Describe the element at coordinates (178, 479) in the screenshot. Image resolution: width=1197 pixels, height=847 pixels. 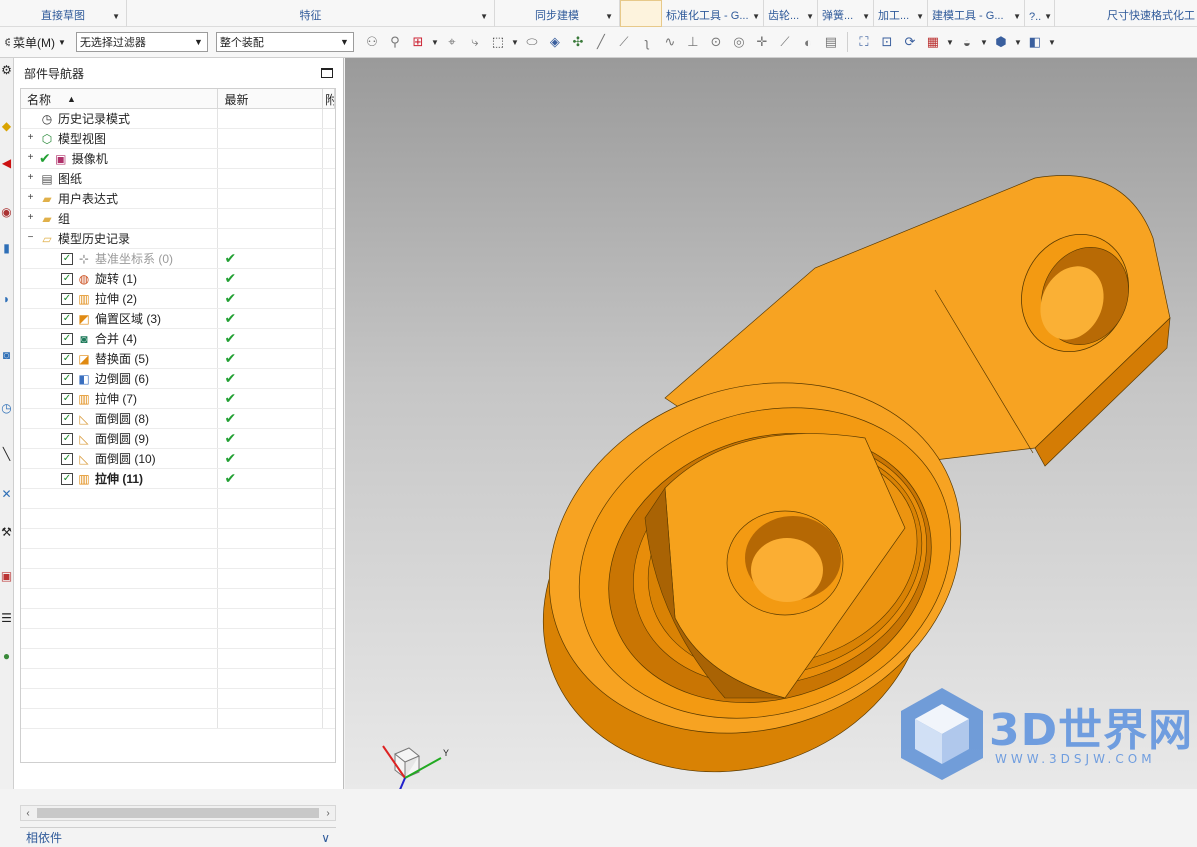
I see `tree-row: ✓ ▥ 拉伸 (11) ✔` at that location.